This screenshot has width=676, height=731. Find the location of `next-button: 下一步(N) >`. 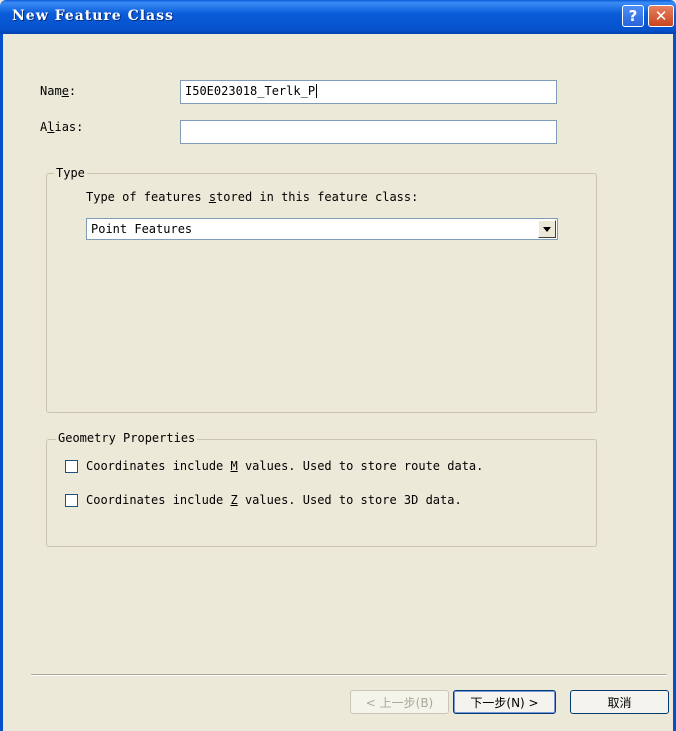

next-button: 下一步(N) > is located at coordinates (504, 702).